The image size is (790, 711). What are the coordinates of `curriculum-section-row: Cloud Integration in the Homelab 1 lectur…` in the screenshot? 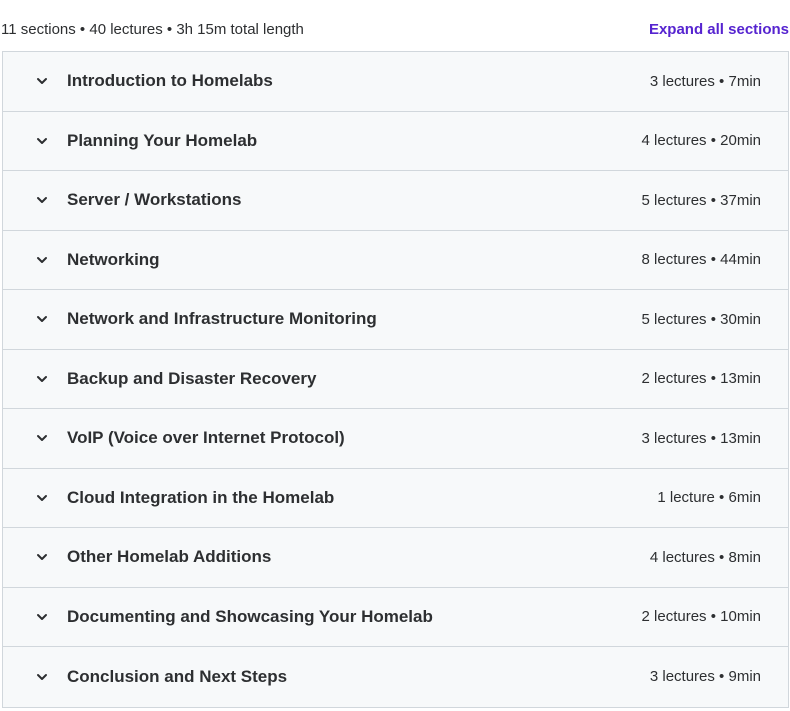 It's located at (395, 498).